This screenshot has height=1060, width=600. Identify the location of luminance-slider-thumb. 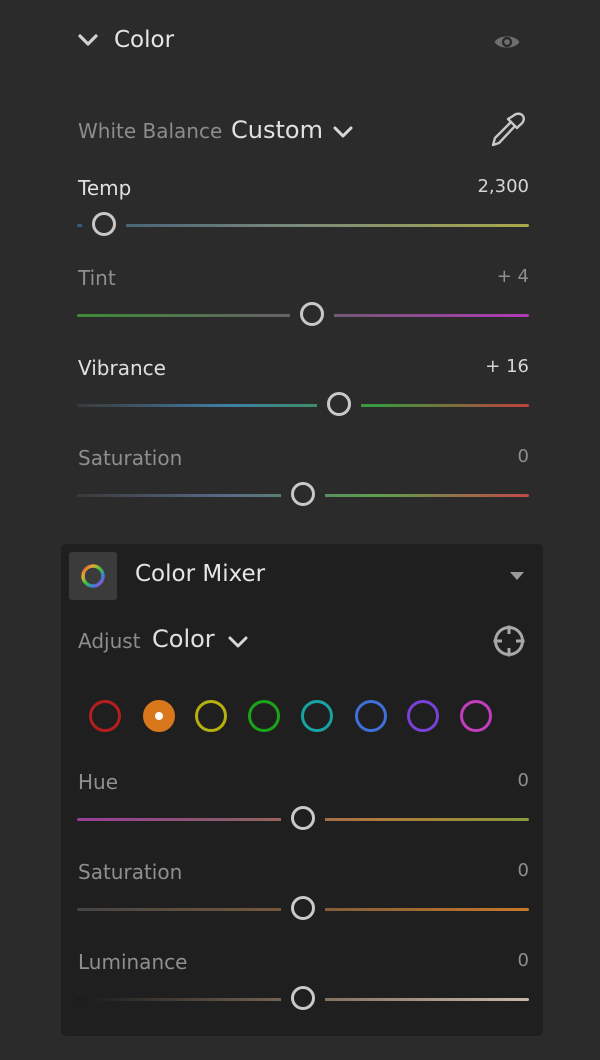
(303, 998).